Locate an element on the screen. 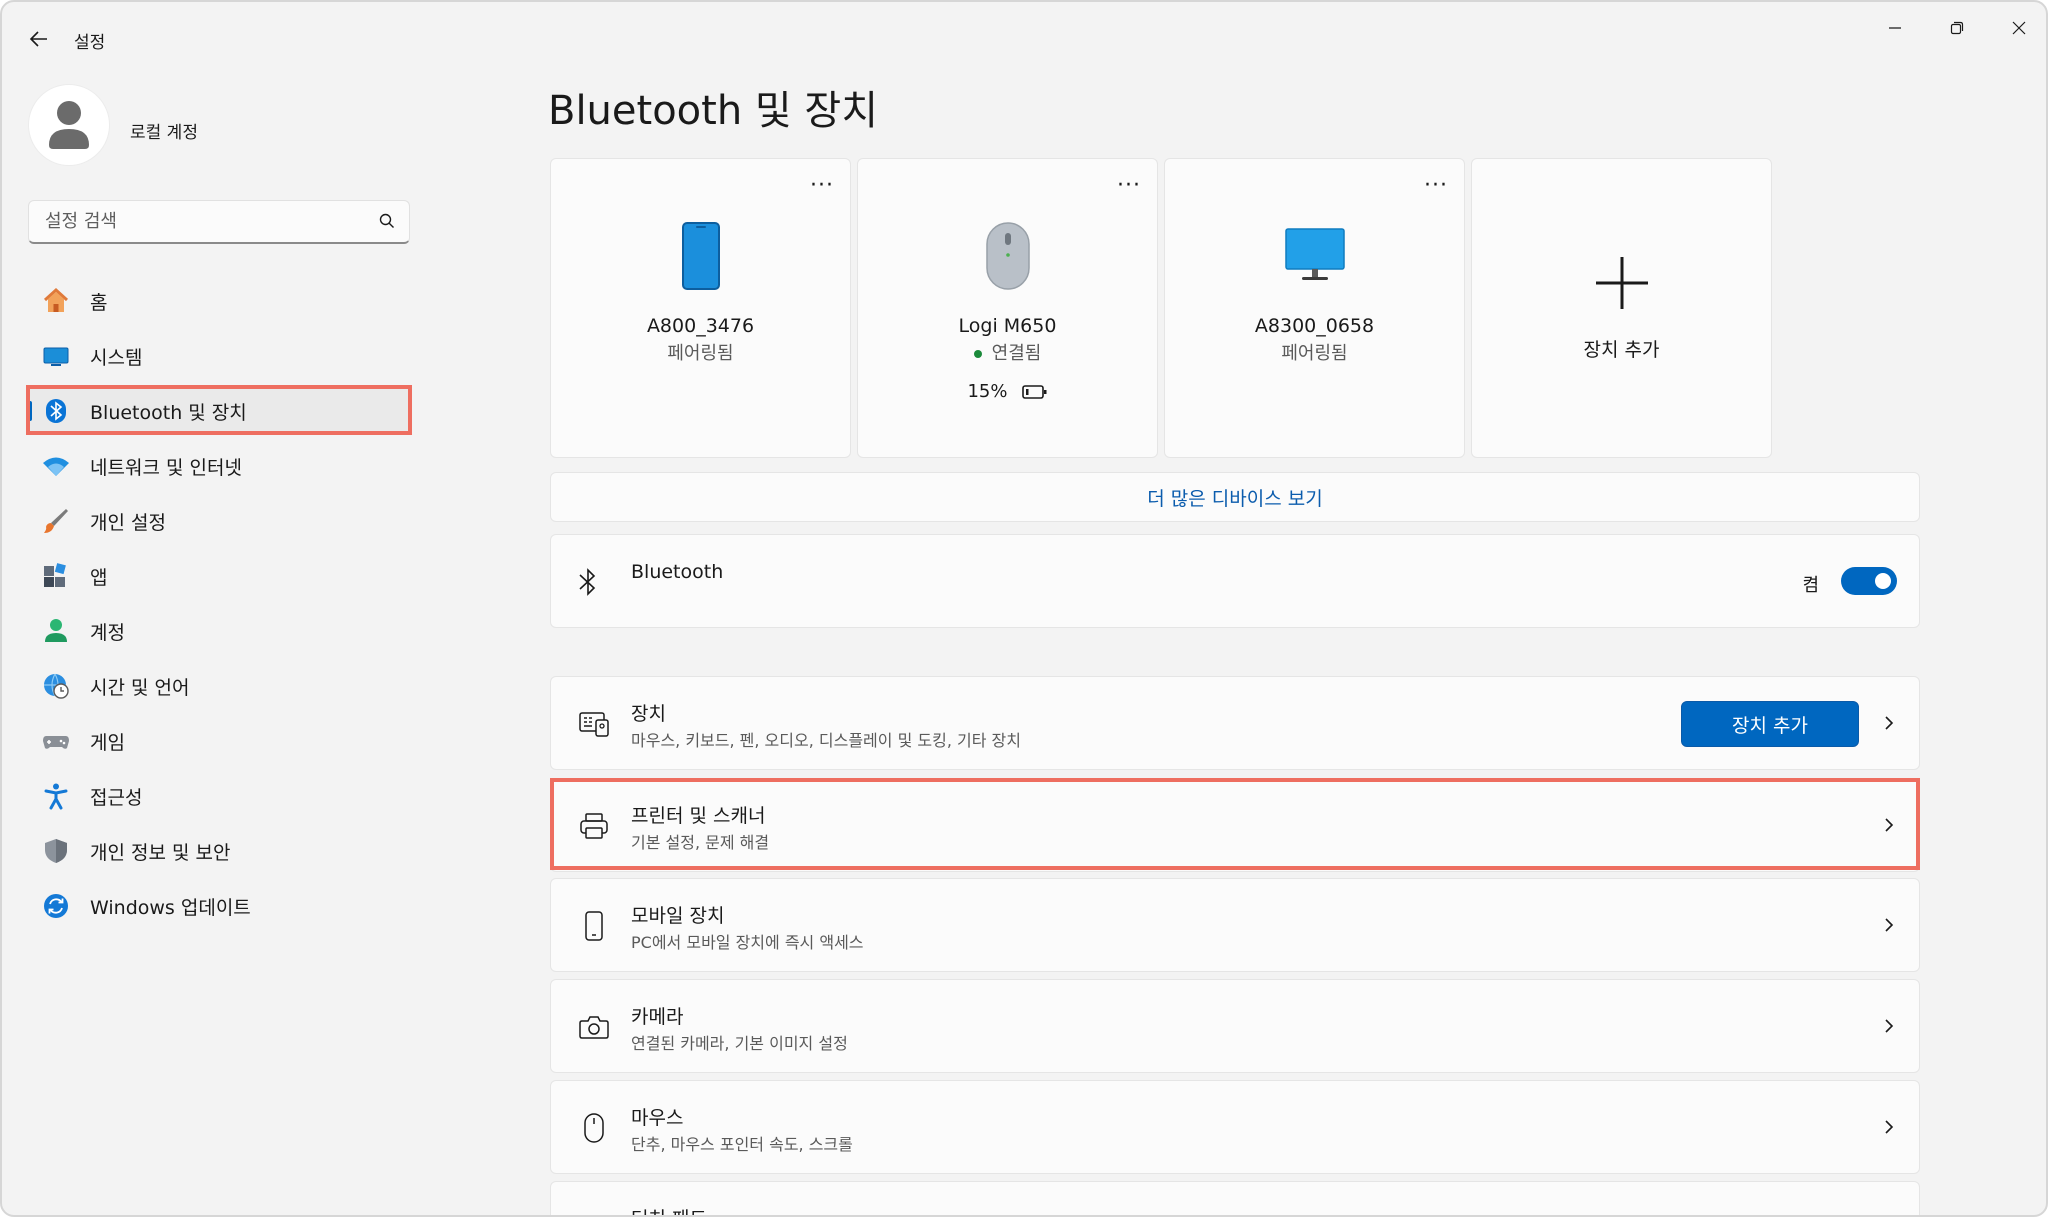 Image resolution: width=2048 pixels, height=1217 pixels. mouse-row: 마우스 단추, 마우스 포인터 속도, 스크롤 is located at coordinates (1235, 1127).